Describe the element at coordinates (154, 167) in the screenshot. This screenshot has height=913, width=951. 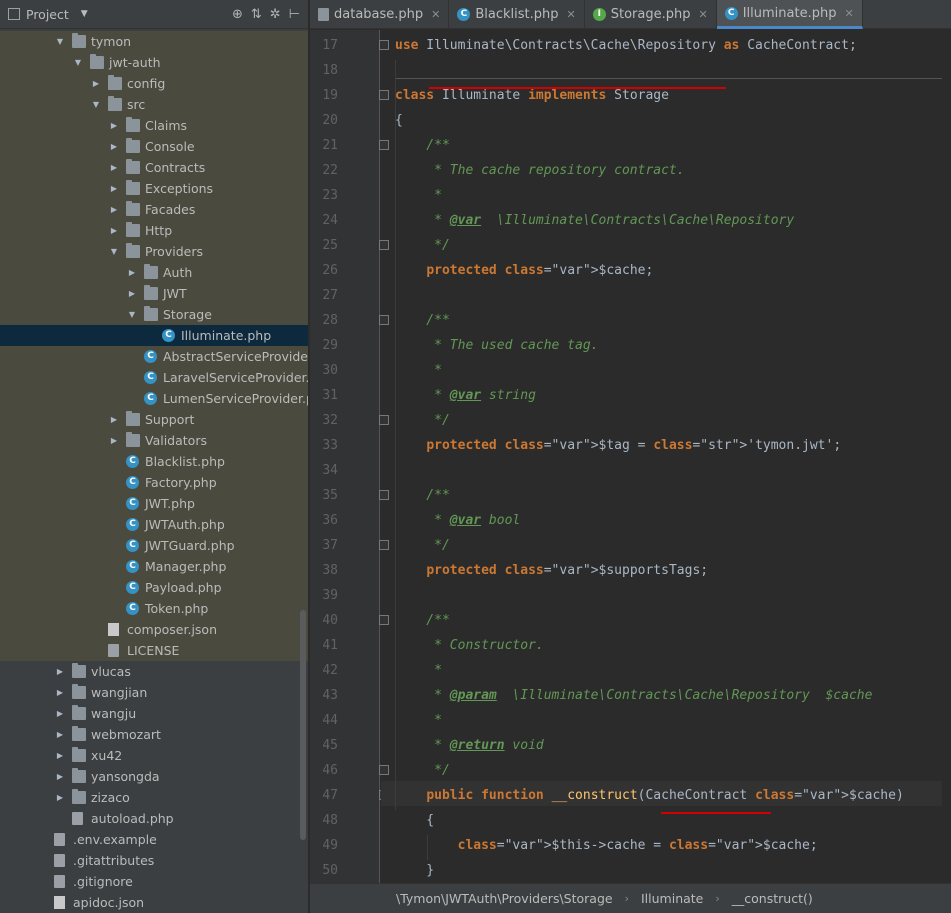
I see `tree-folder: ▶ Contracts` at that location.